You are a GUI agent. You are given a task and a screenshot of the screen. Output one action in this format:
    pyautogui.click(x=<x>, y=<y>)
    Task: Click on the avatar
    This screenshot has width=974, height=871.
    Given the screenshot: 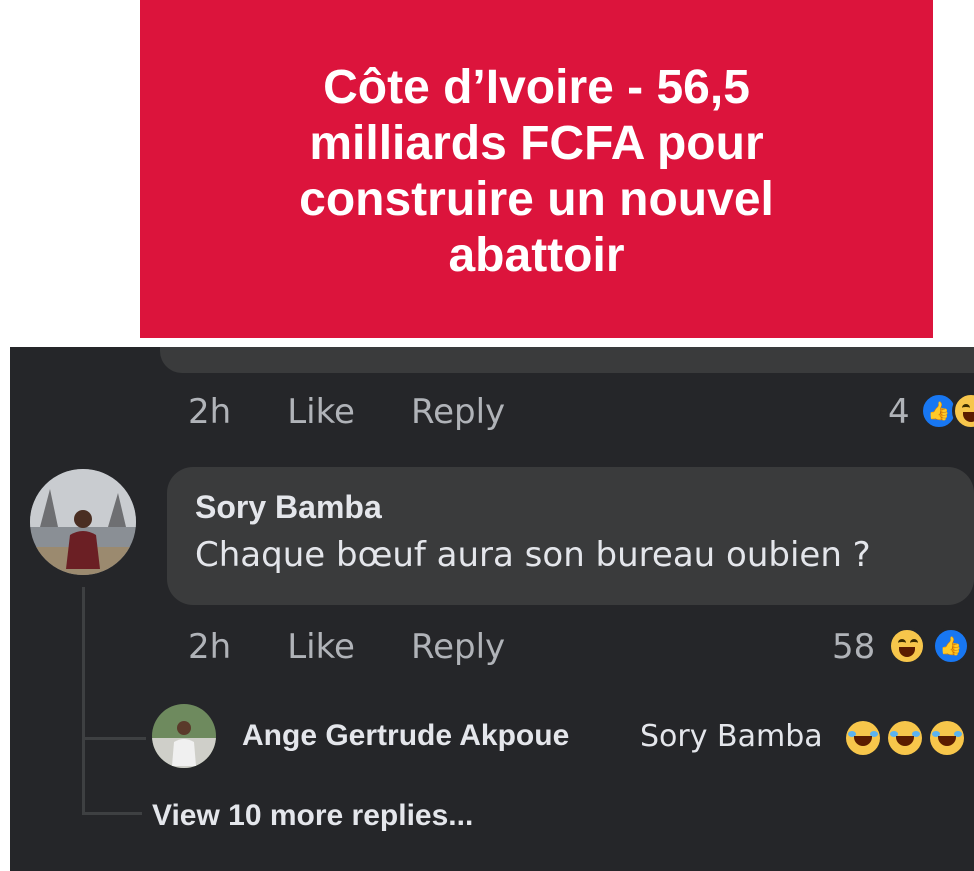 What is the action you would take?
    pyautogui.click(x=83, y=522)
    